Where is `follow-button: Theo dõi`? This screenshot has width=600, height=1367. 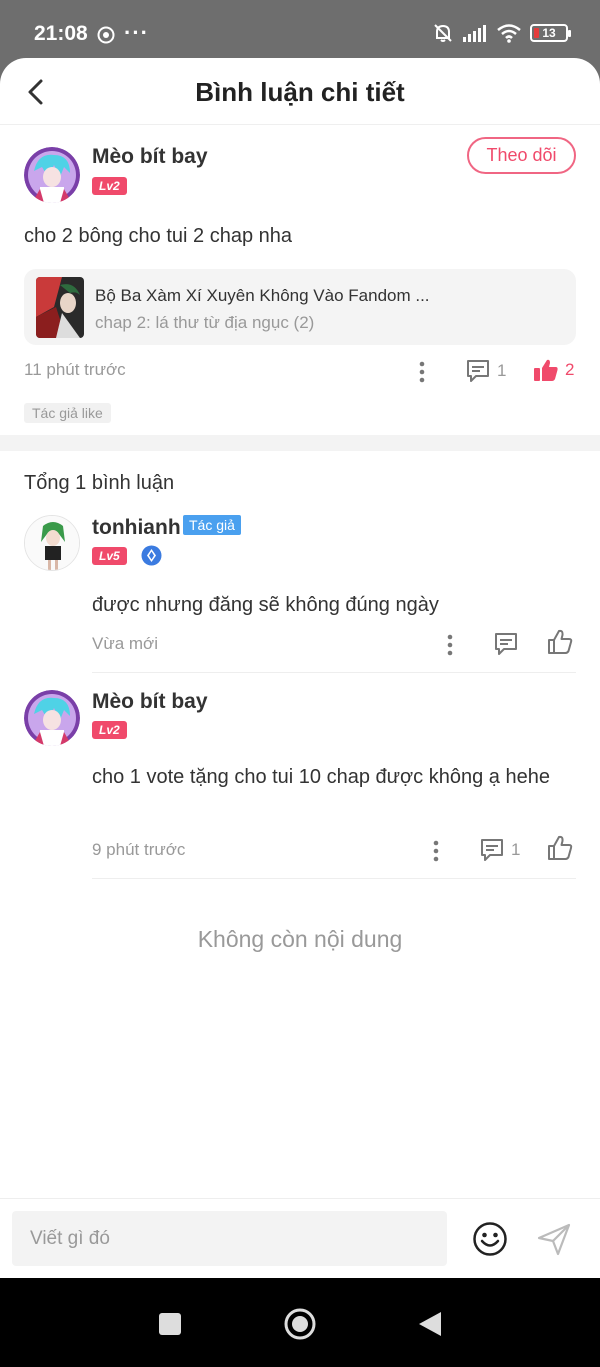 follow-button: Theo dõi is located at coordinates (521, 155).